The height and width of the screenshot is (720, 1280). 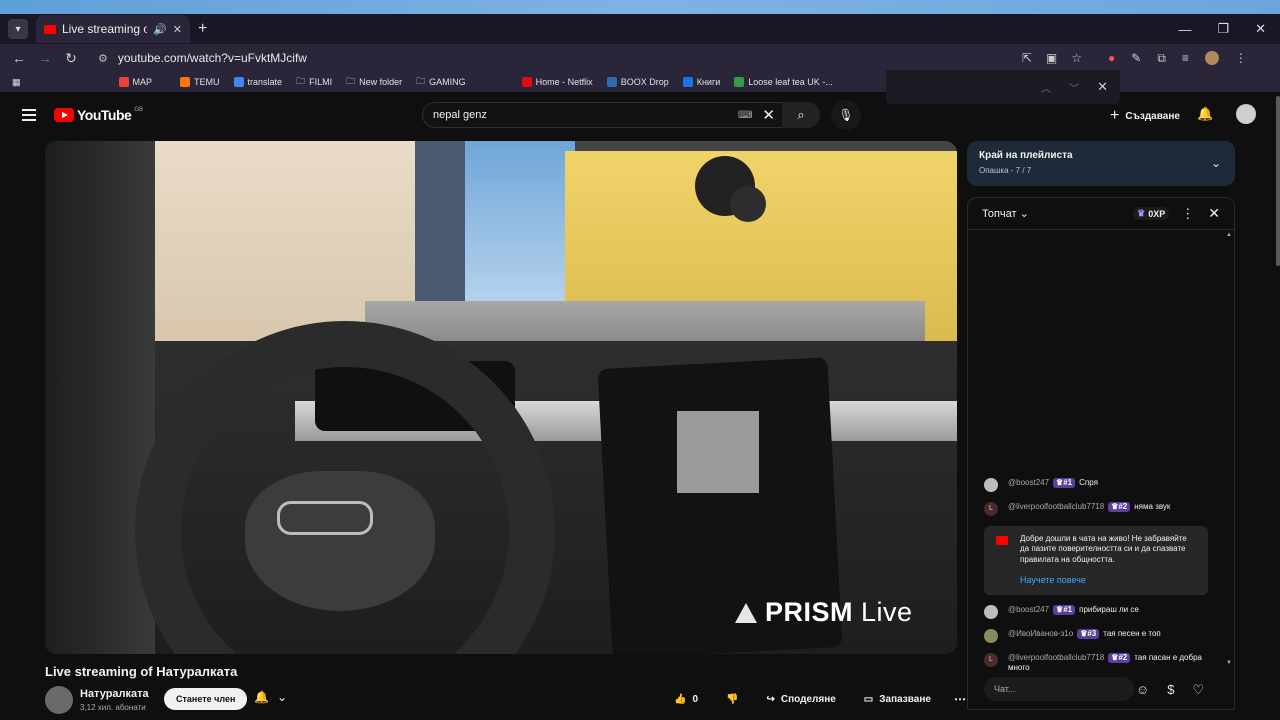 What do you see at coordinates (897, 699) in the screenshot?
I see `save-button: ▭ Запазване` at bounding box center [897, 699].